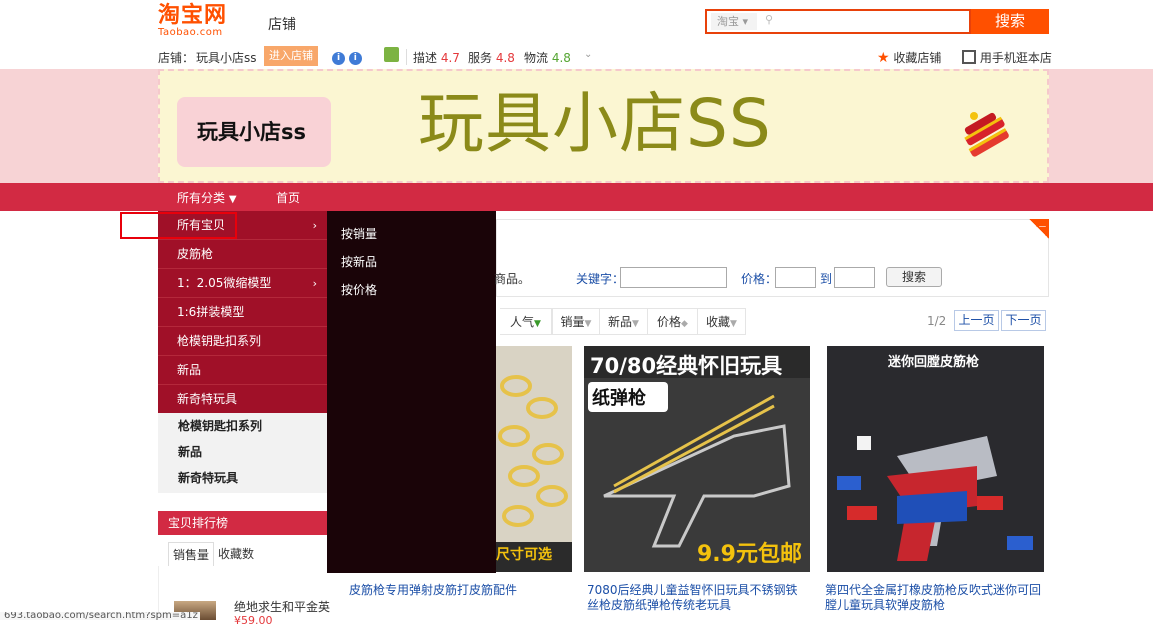 This screenshot has height=627, width=1153. Describe the element at coordinates (288, 197) in the screenshot. I see `nav-home: 首页` at that location.